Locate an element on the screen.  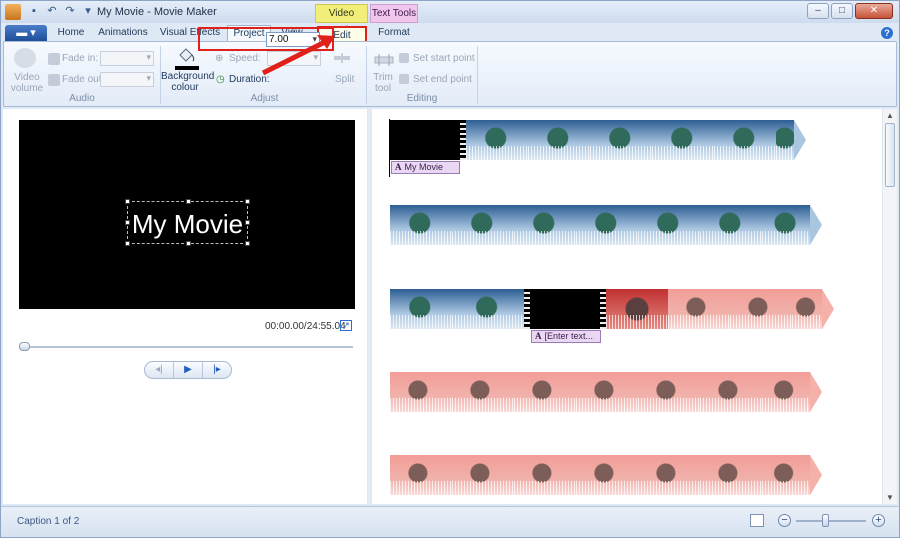
scroll-up-icon: ▲ is located at coordinates (890, 115).